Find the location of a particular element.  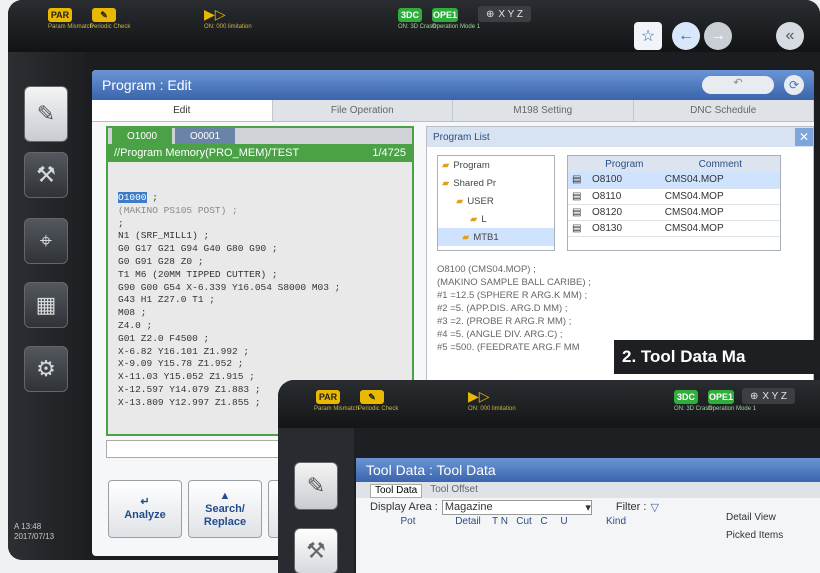

code-line: Z4.0 ; is located at coordinates (135, 325).